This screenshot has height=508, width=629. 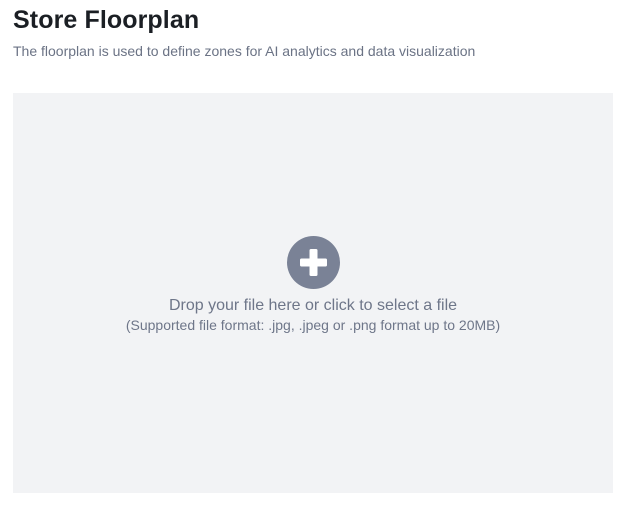 What do you see at coordinates (313, 262) in the screenshot?
I see `plus-circle-icon` at bounding box center [313, 262].